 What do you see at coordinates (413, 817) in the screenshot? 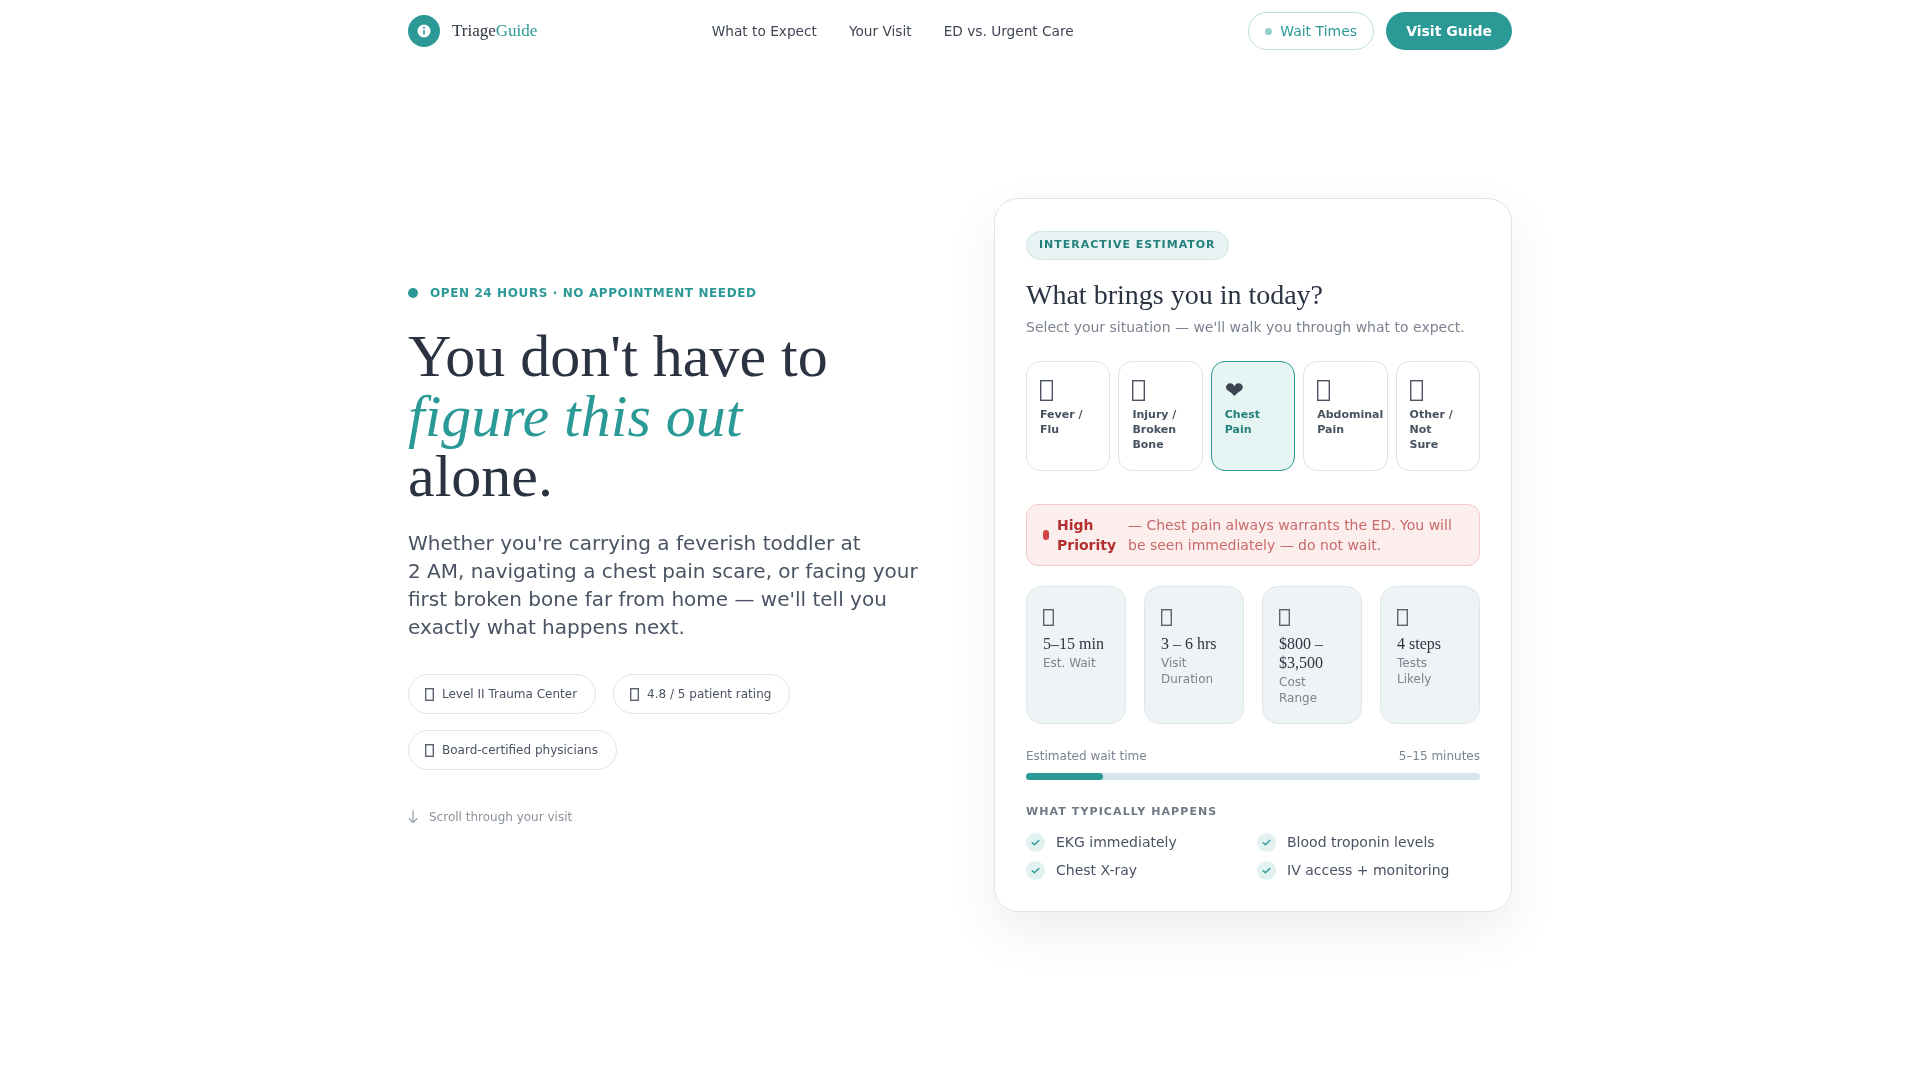
I see `arrow-down-icon` at bounding box center [413, 817].